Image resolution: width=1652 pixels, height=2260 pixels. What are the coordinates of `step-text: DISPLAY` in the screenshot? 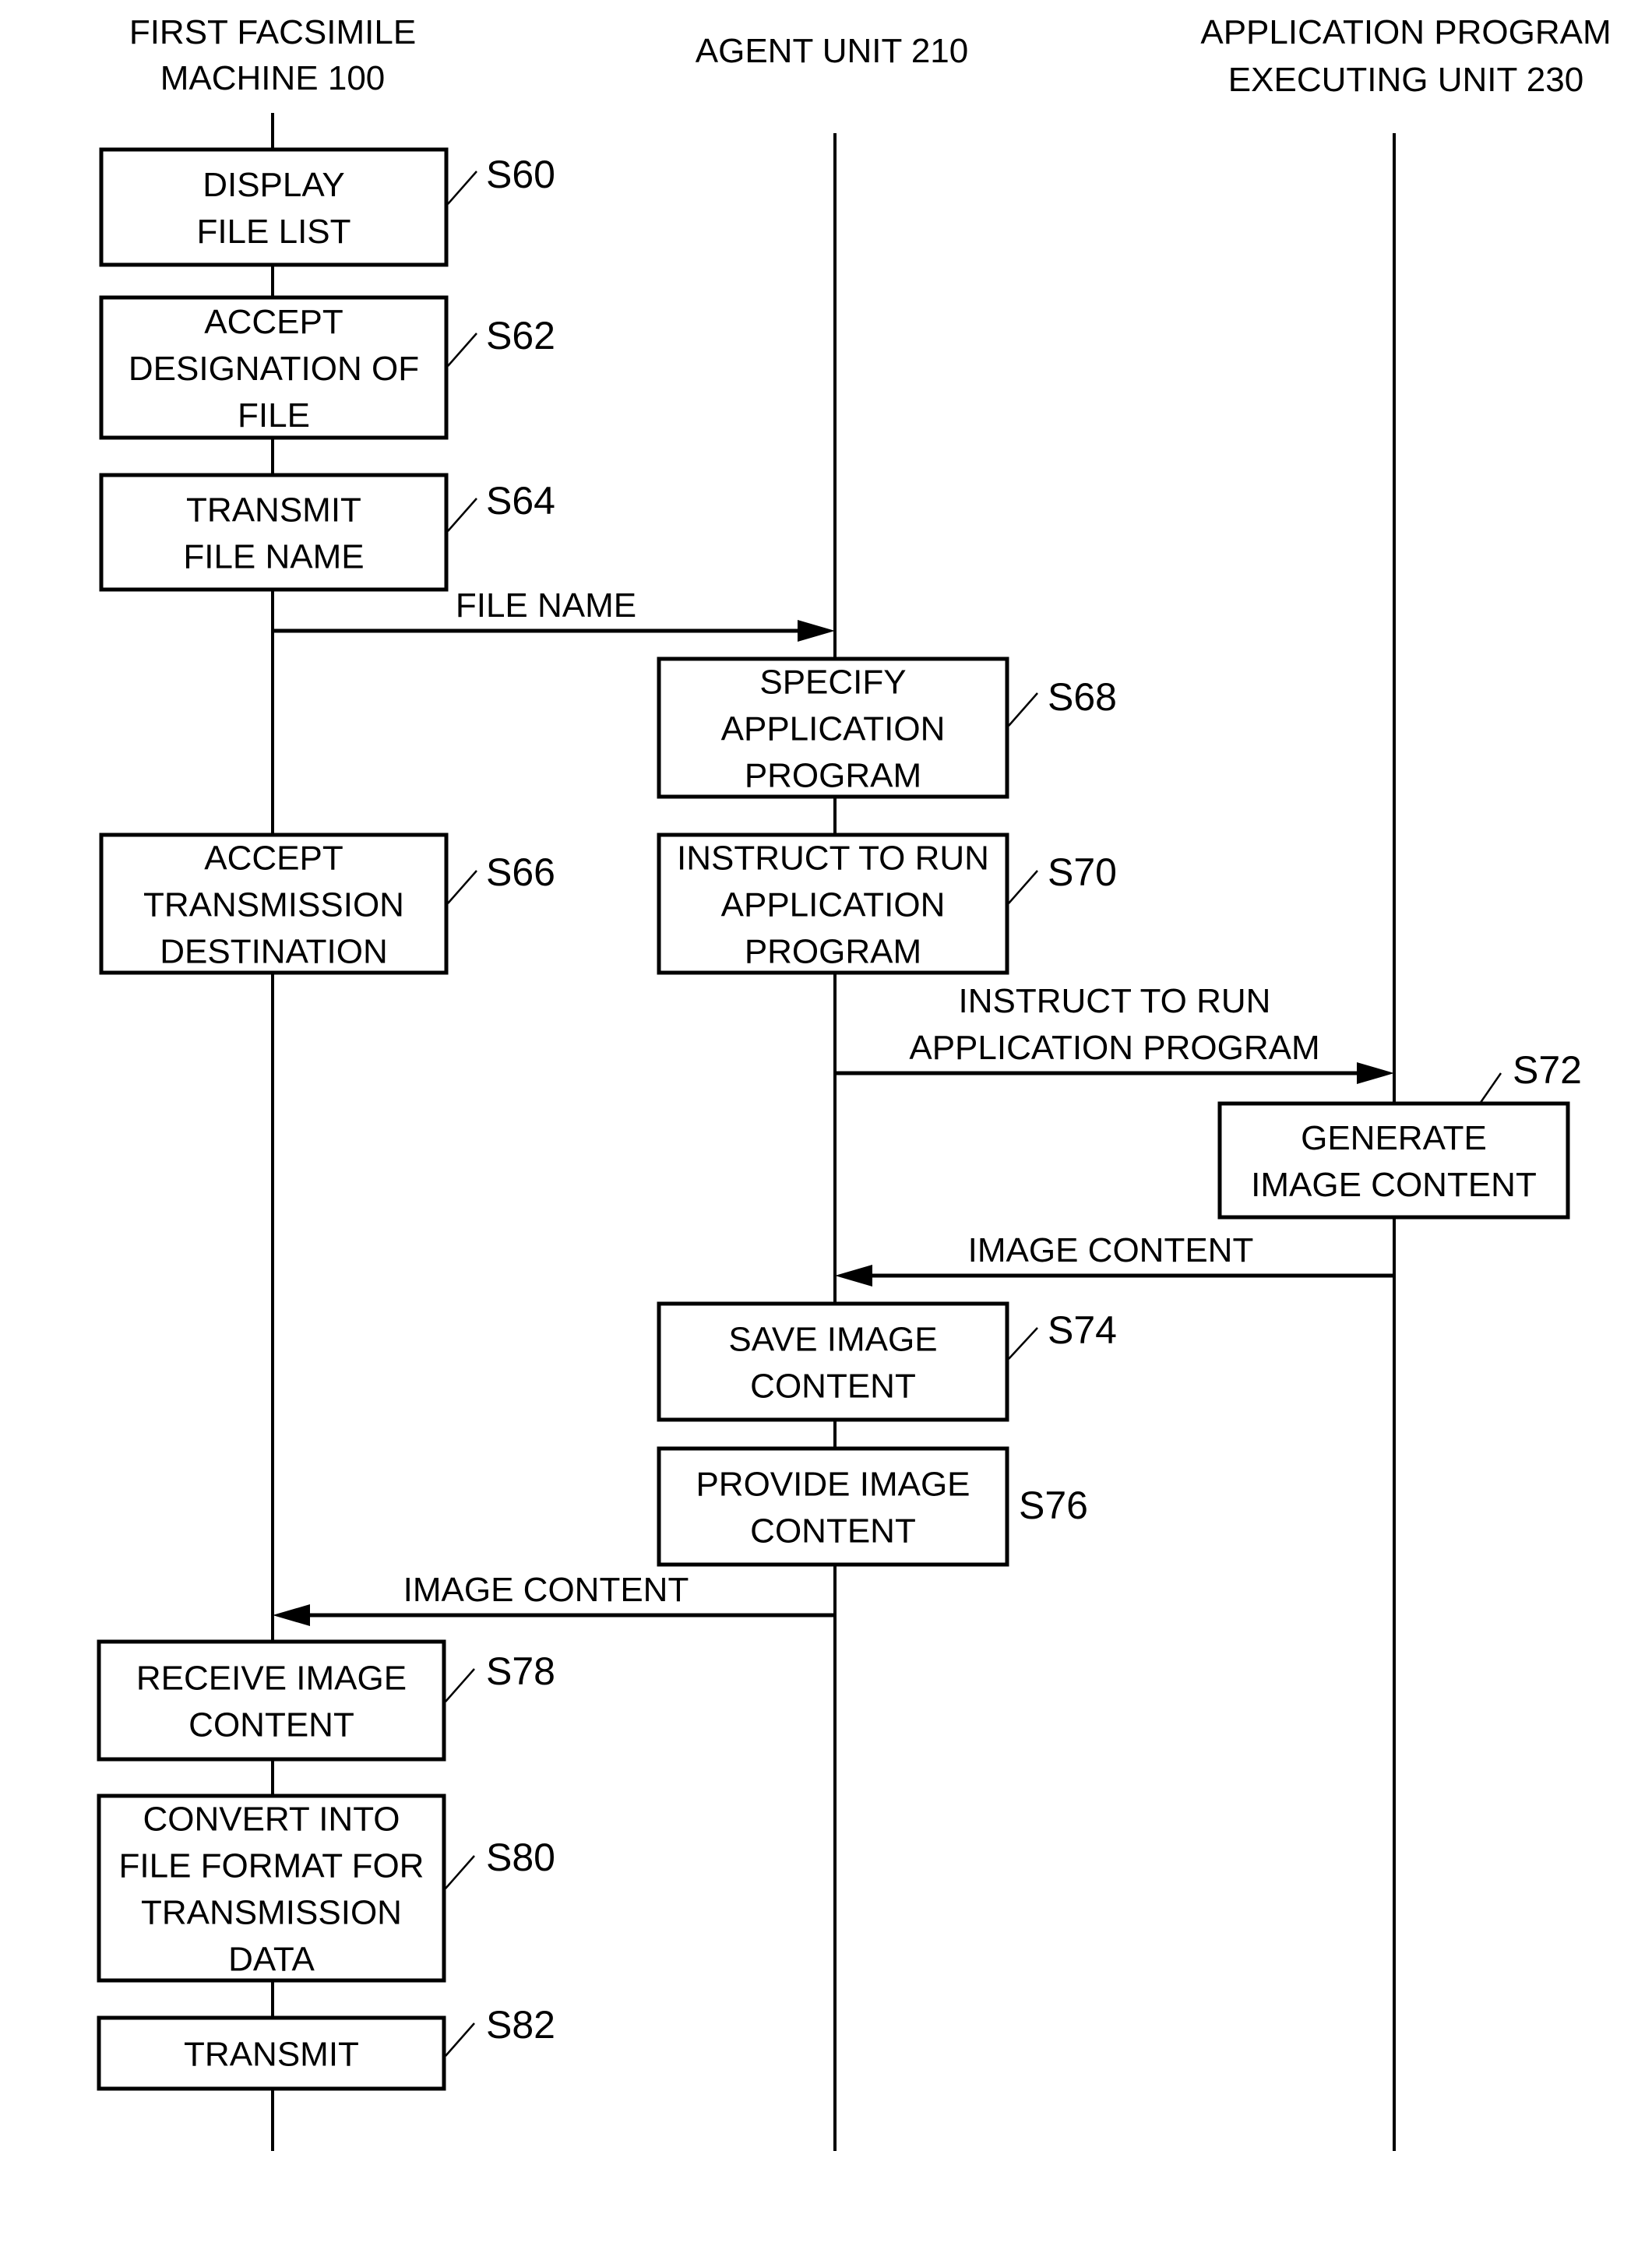 It's located at (274, 185).